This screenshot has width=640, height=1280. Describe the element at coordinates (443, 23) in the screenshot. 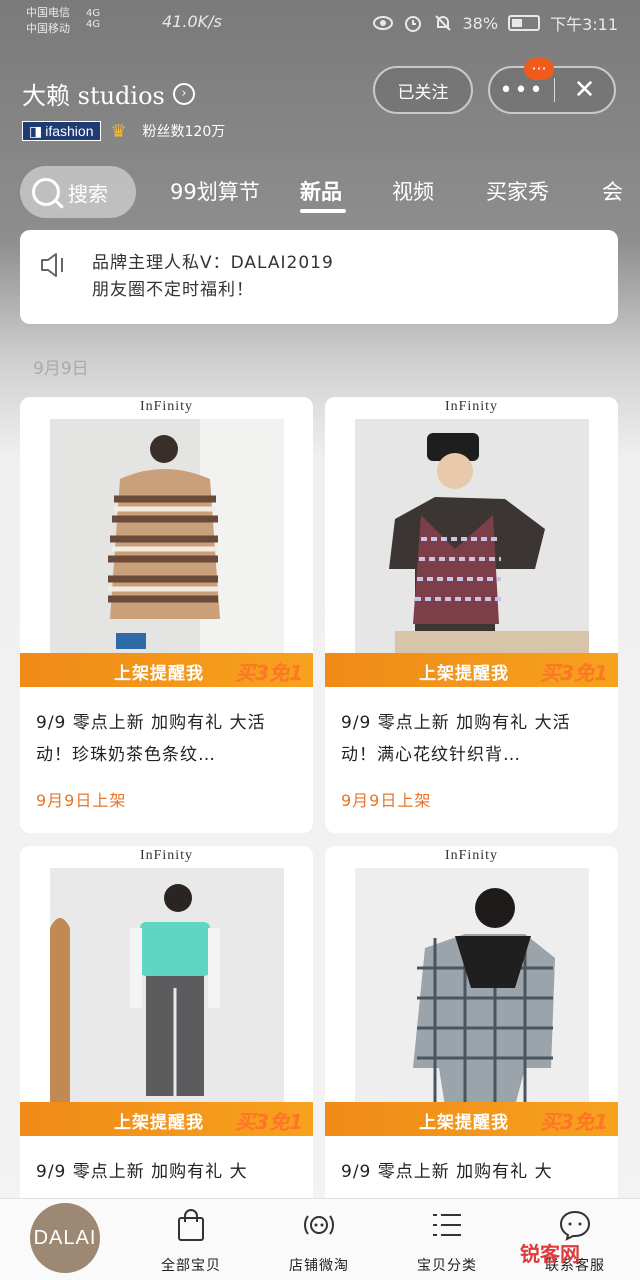

I see `mute-icon` at that location.